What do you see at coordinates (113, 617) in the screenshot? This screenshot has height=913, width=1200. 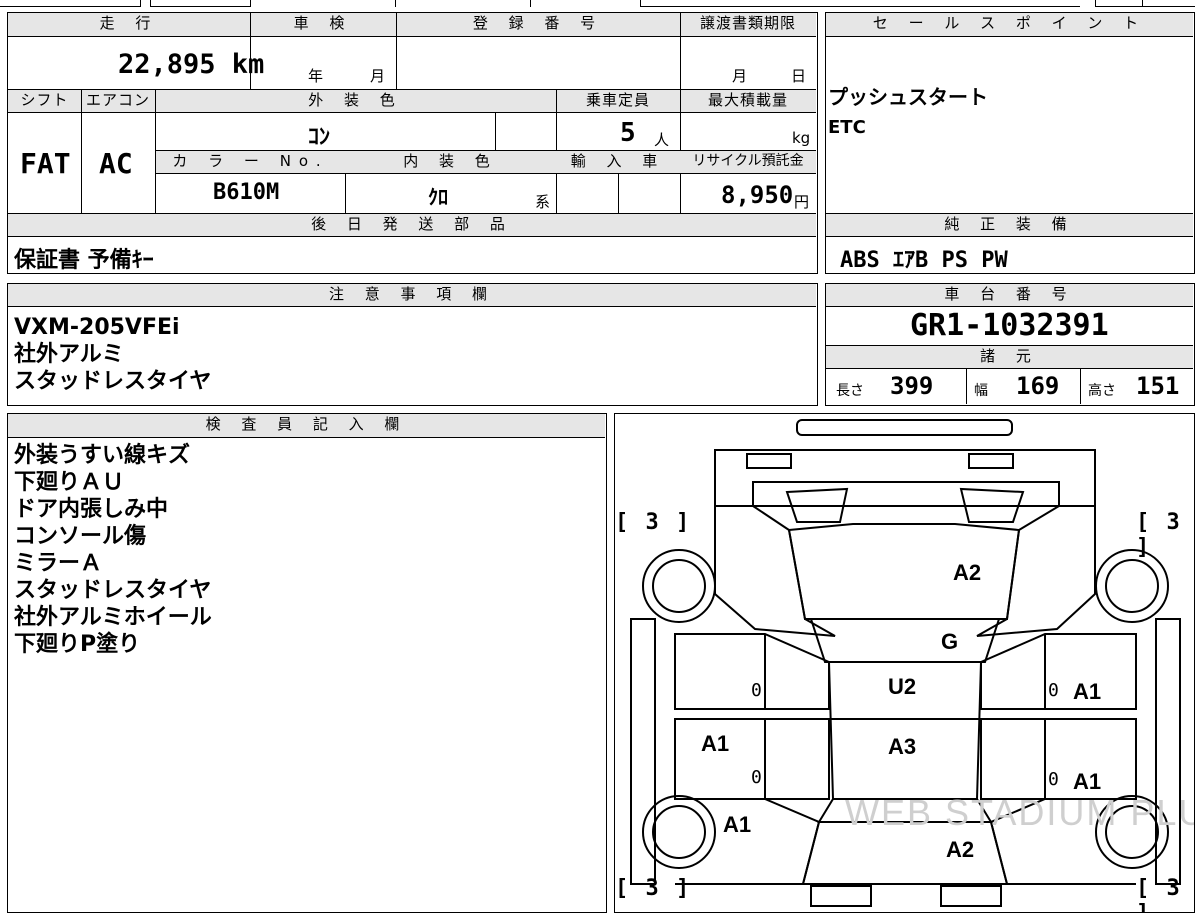 I see `inspector-line: 社外アルミホイール` at bounding box center [113, 617].